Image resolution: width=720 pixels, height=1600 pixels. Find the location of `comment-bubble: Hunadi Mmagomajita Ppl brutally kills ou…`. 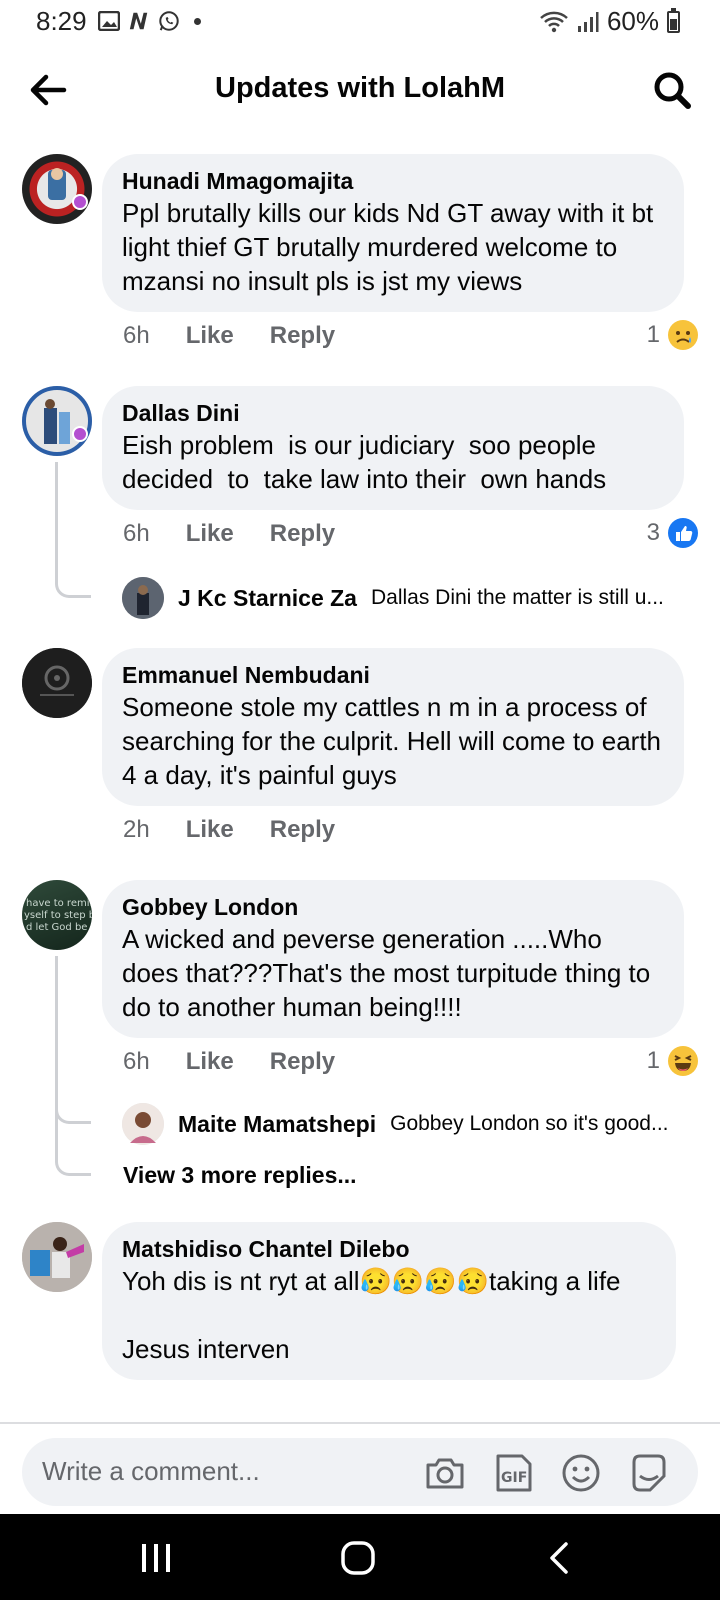

comment-bubble: Hunadi Mmagomajita Ppl brutally kills ou… is located at coordinates (393, 233).